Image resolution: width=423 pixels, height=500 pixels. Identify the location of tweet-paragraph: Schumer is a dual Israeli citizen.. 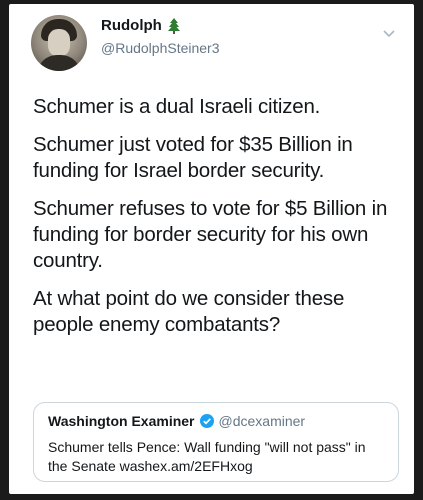
(177, 106).